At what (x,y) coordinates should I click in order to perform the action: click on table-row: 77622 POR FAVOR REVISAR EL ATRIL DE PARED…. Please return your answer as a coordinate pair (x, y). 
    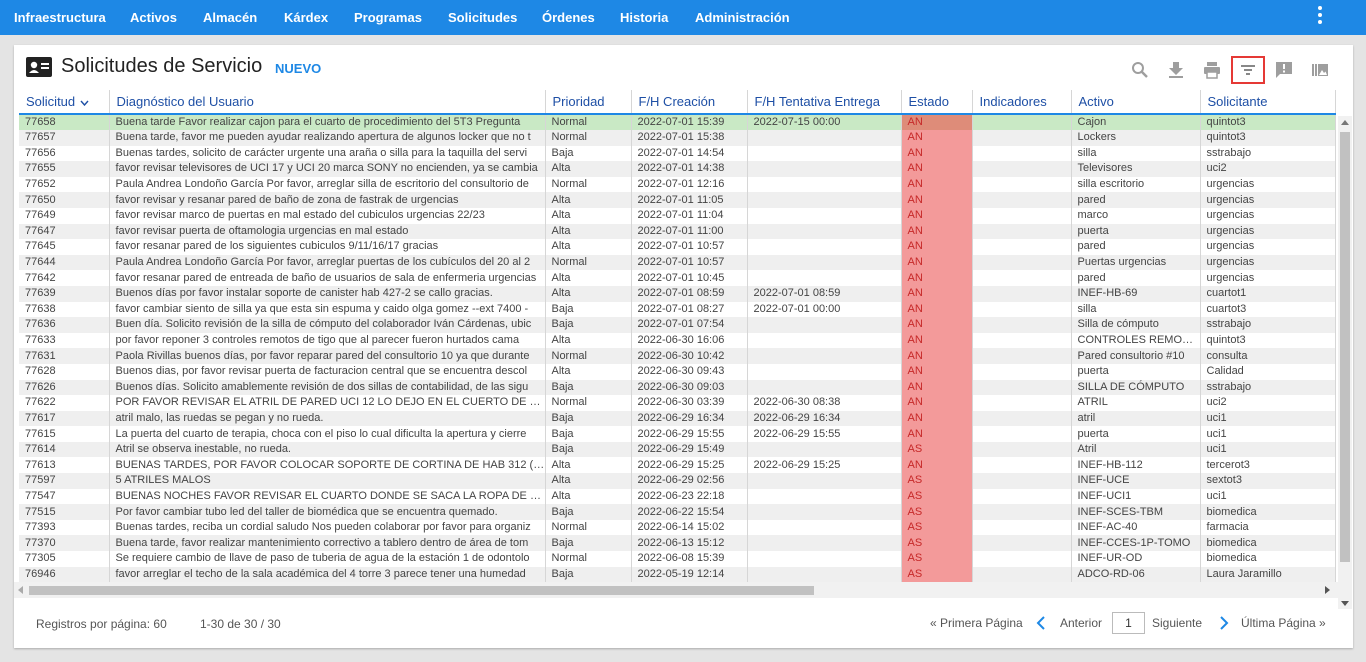
    Looking at the image, I should click on (677, 403).